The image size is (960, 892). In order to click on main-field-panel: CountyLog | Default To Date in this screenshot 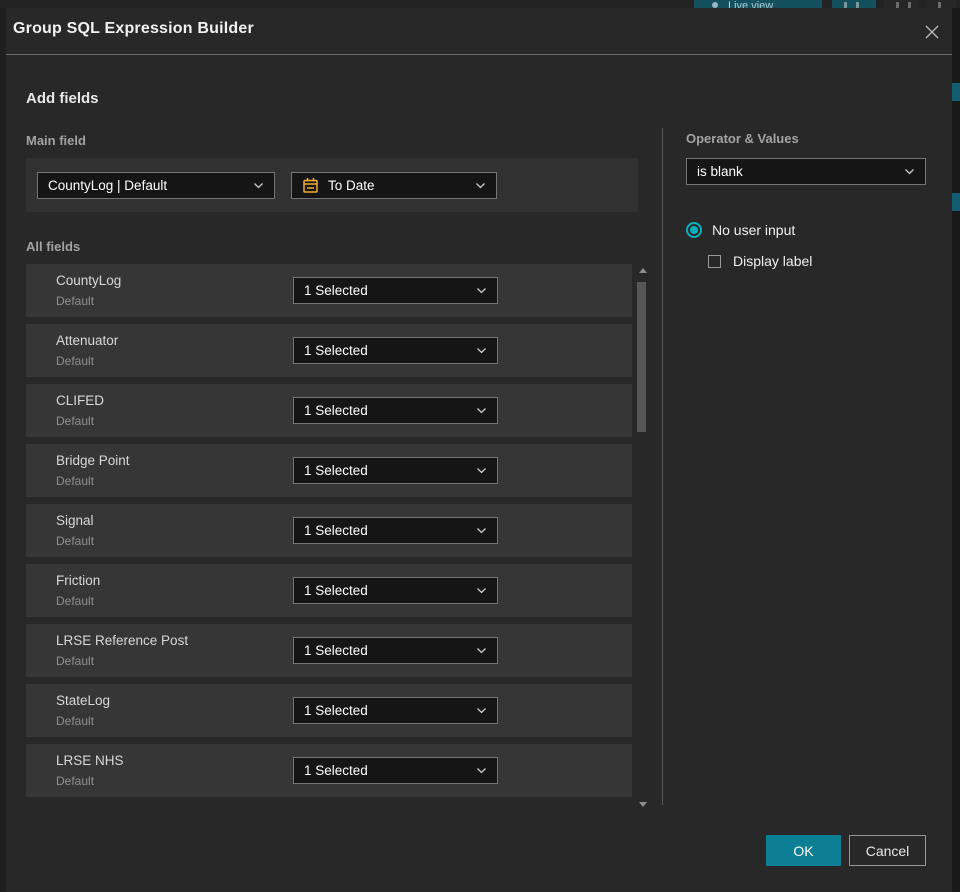, I will do `click(332, 185)`.